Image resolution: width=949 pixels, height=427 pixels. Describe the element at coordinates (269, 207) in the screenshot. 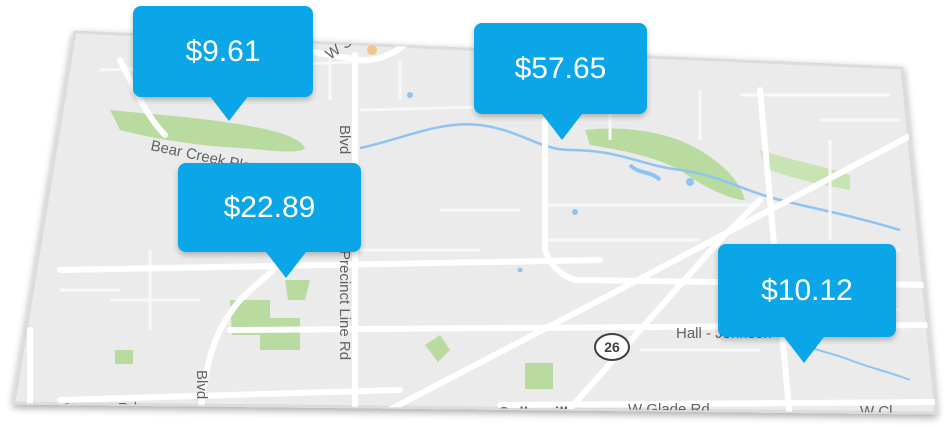

I see `price-label: $22.89` at that location.